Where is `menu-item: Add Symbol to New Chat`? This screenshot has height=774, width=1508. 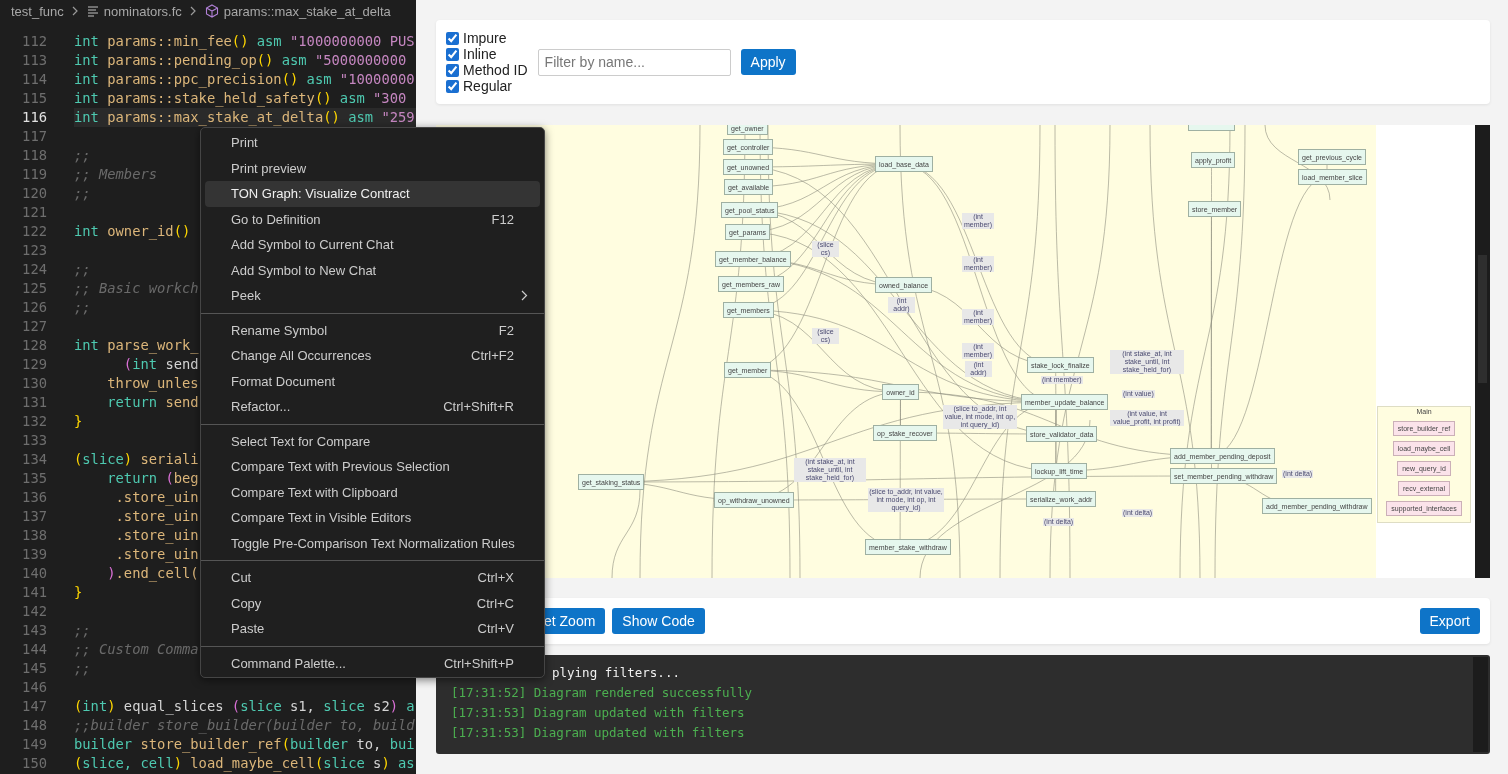 menu-item: Add Symbol to New Chat is located at coordinates (372, 270).